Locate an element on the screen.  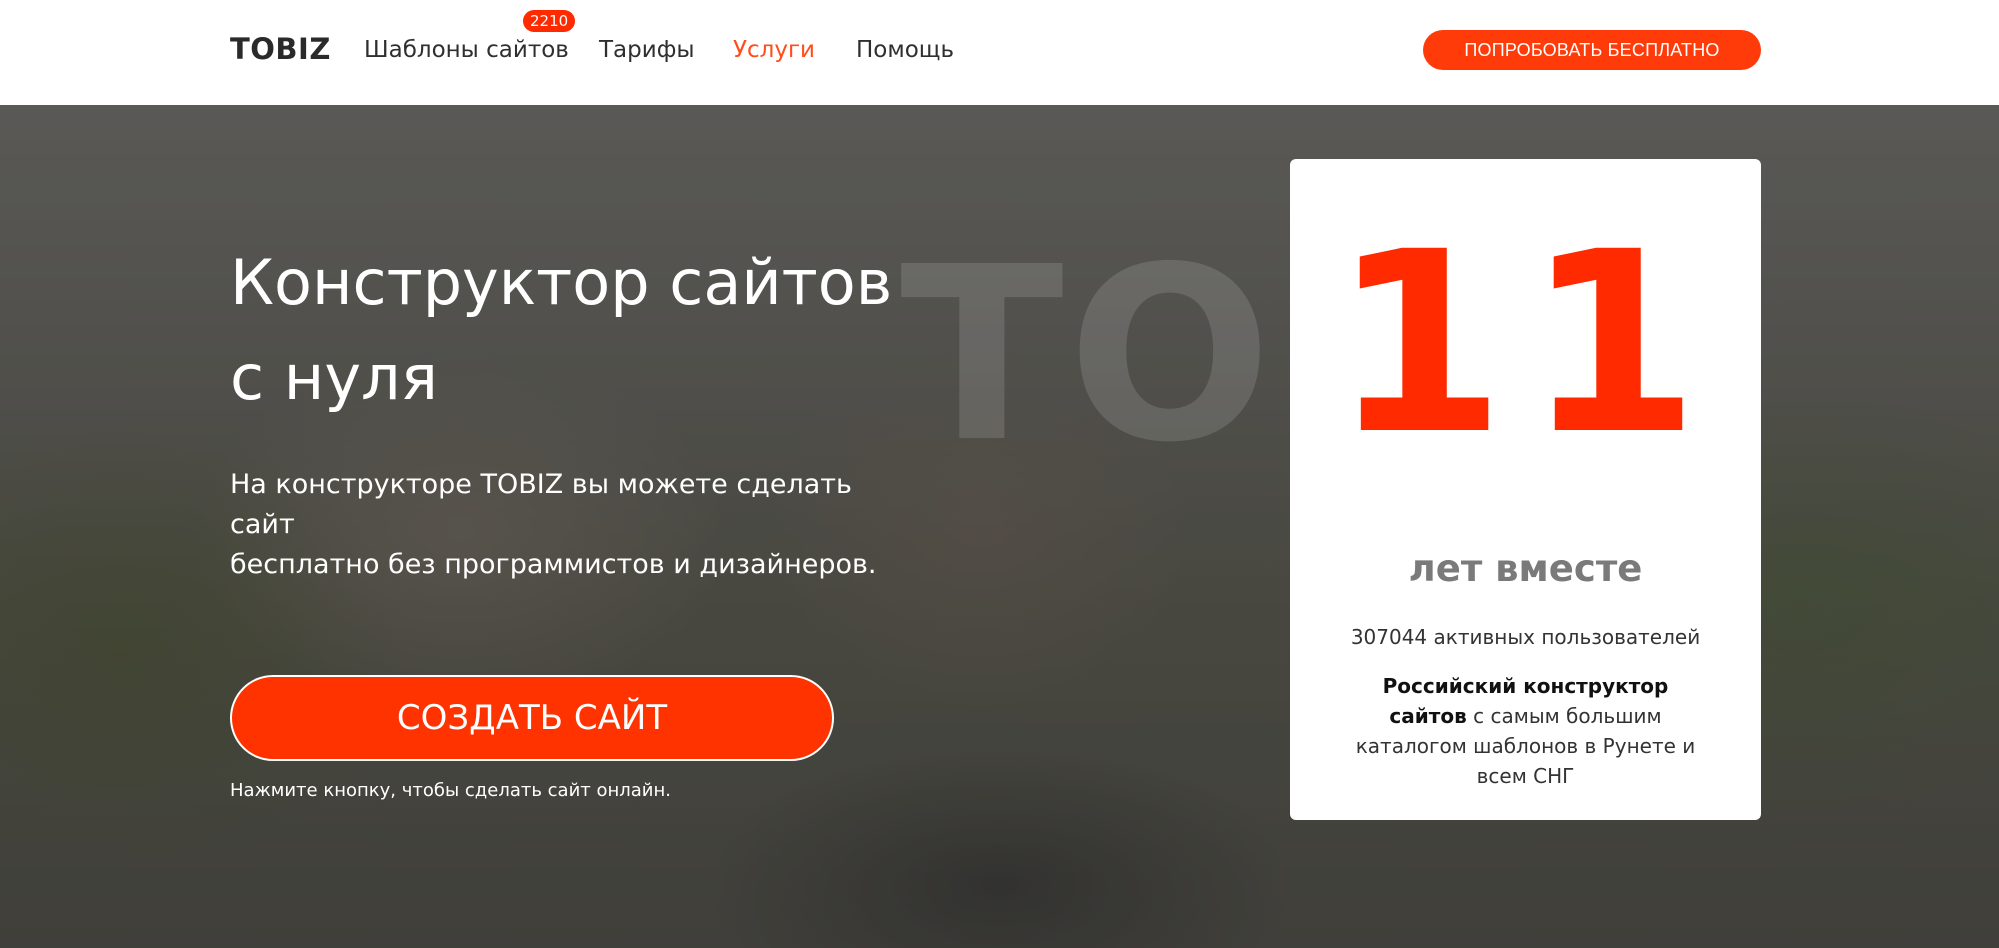
hero-title: Конструктор сайтов с нуля is located at coordinates (580, 330).